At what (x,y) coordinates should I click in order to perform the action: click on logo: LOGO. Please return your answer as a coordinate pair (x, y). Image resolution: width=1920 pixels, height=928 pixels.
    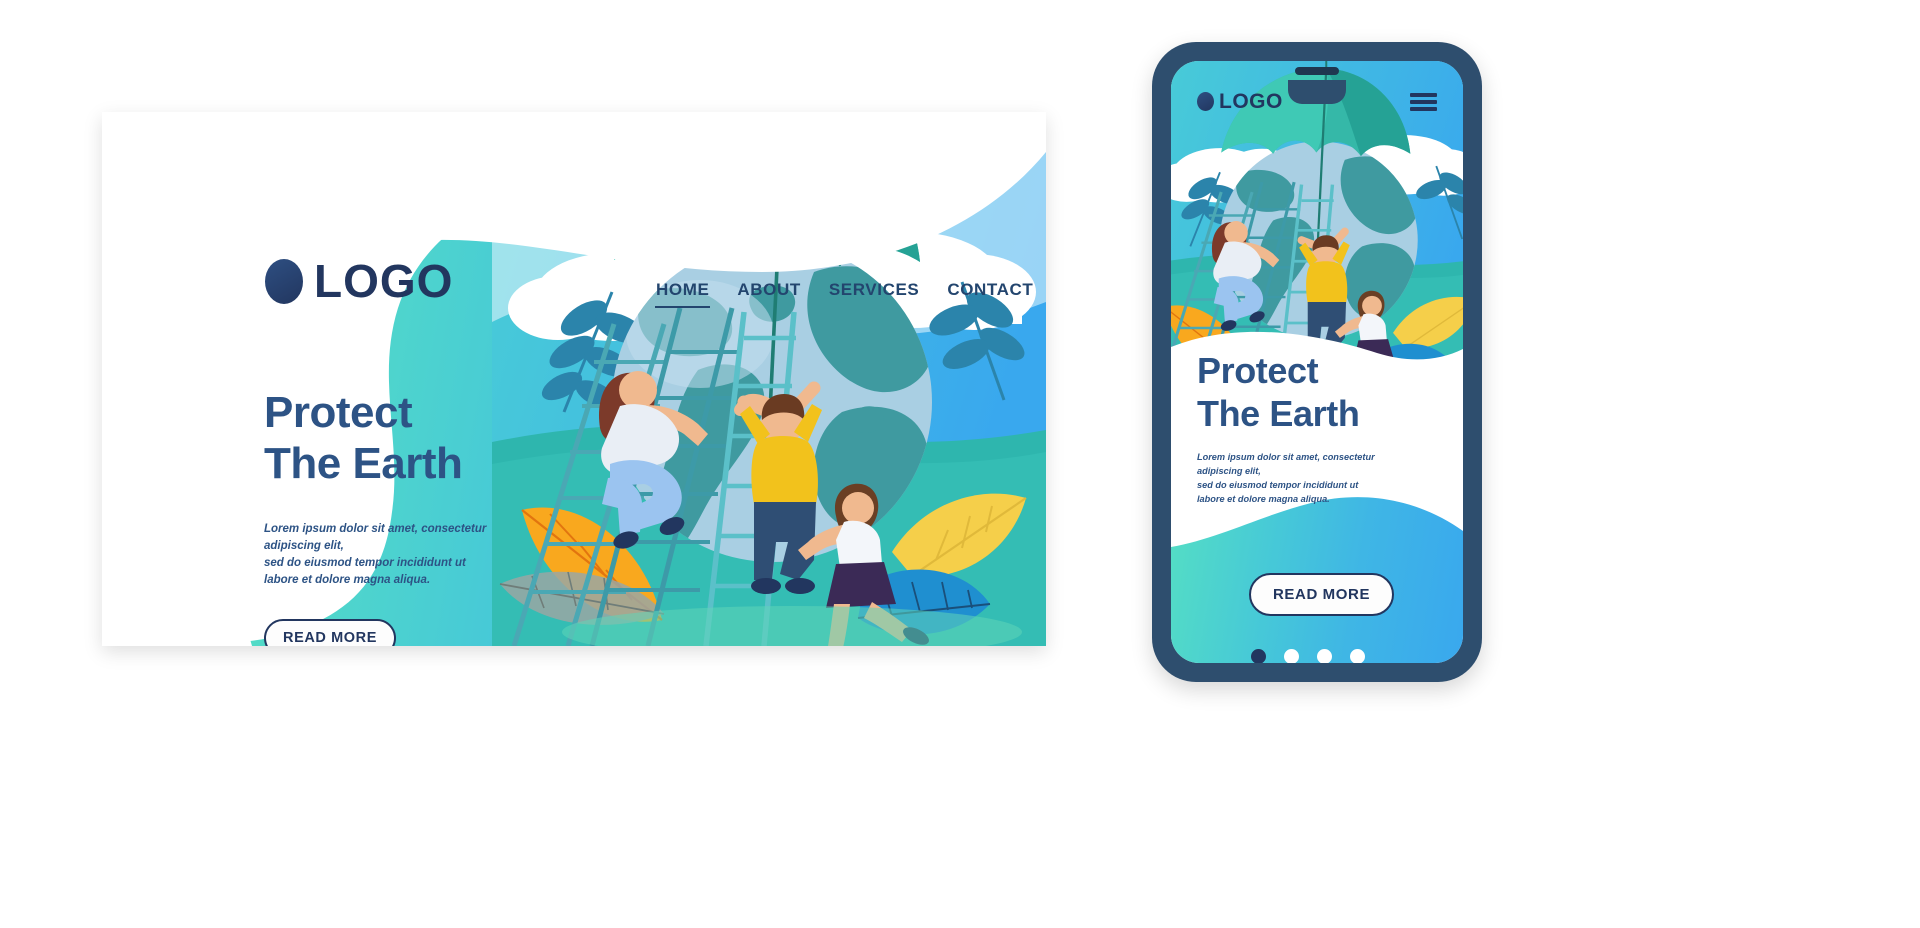
    Looking at the image, I should click on (359, 281).